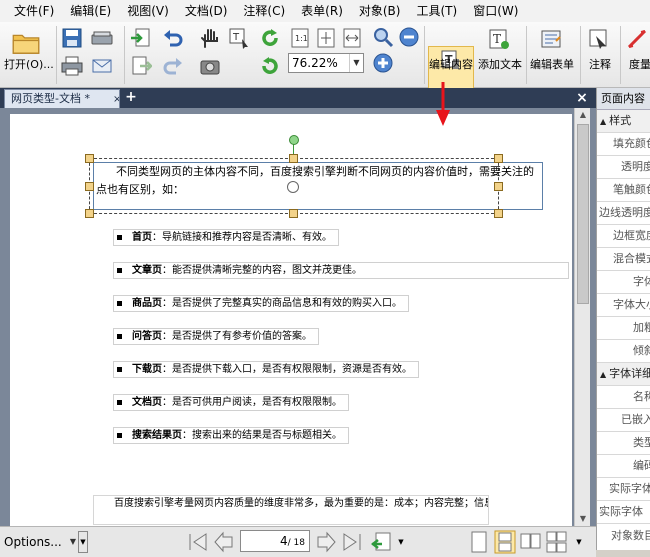 This screenshot has width=650, height=557. What do you see at coordinates (116, 99) in the screenshot?
I see `tab-close-icon: ×` at bounding box center [116, 99].